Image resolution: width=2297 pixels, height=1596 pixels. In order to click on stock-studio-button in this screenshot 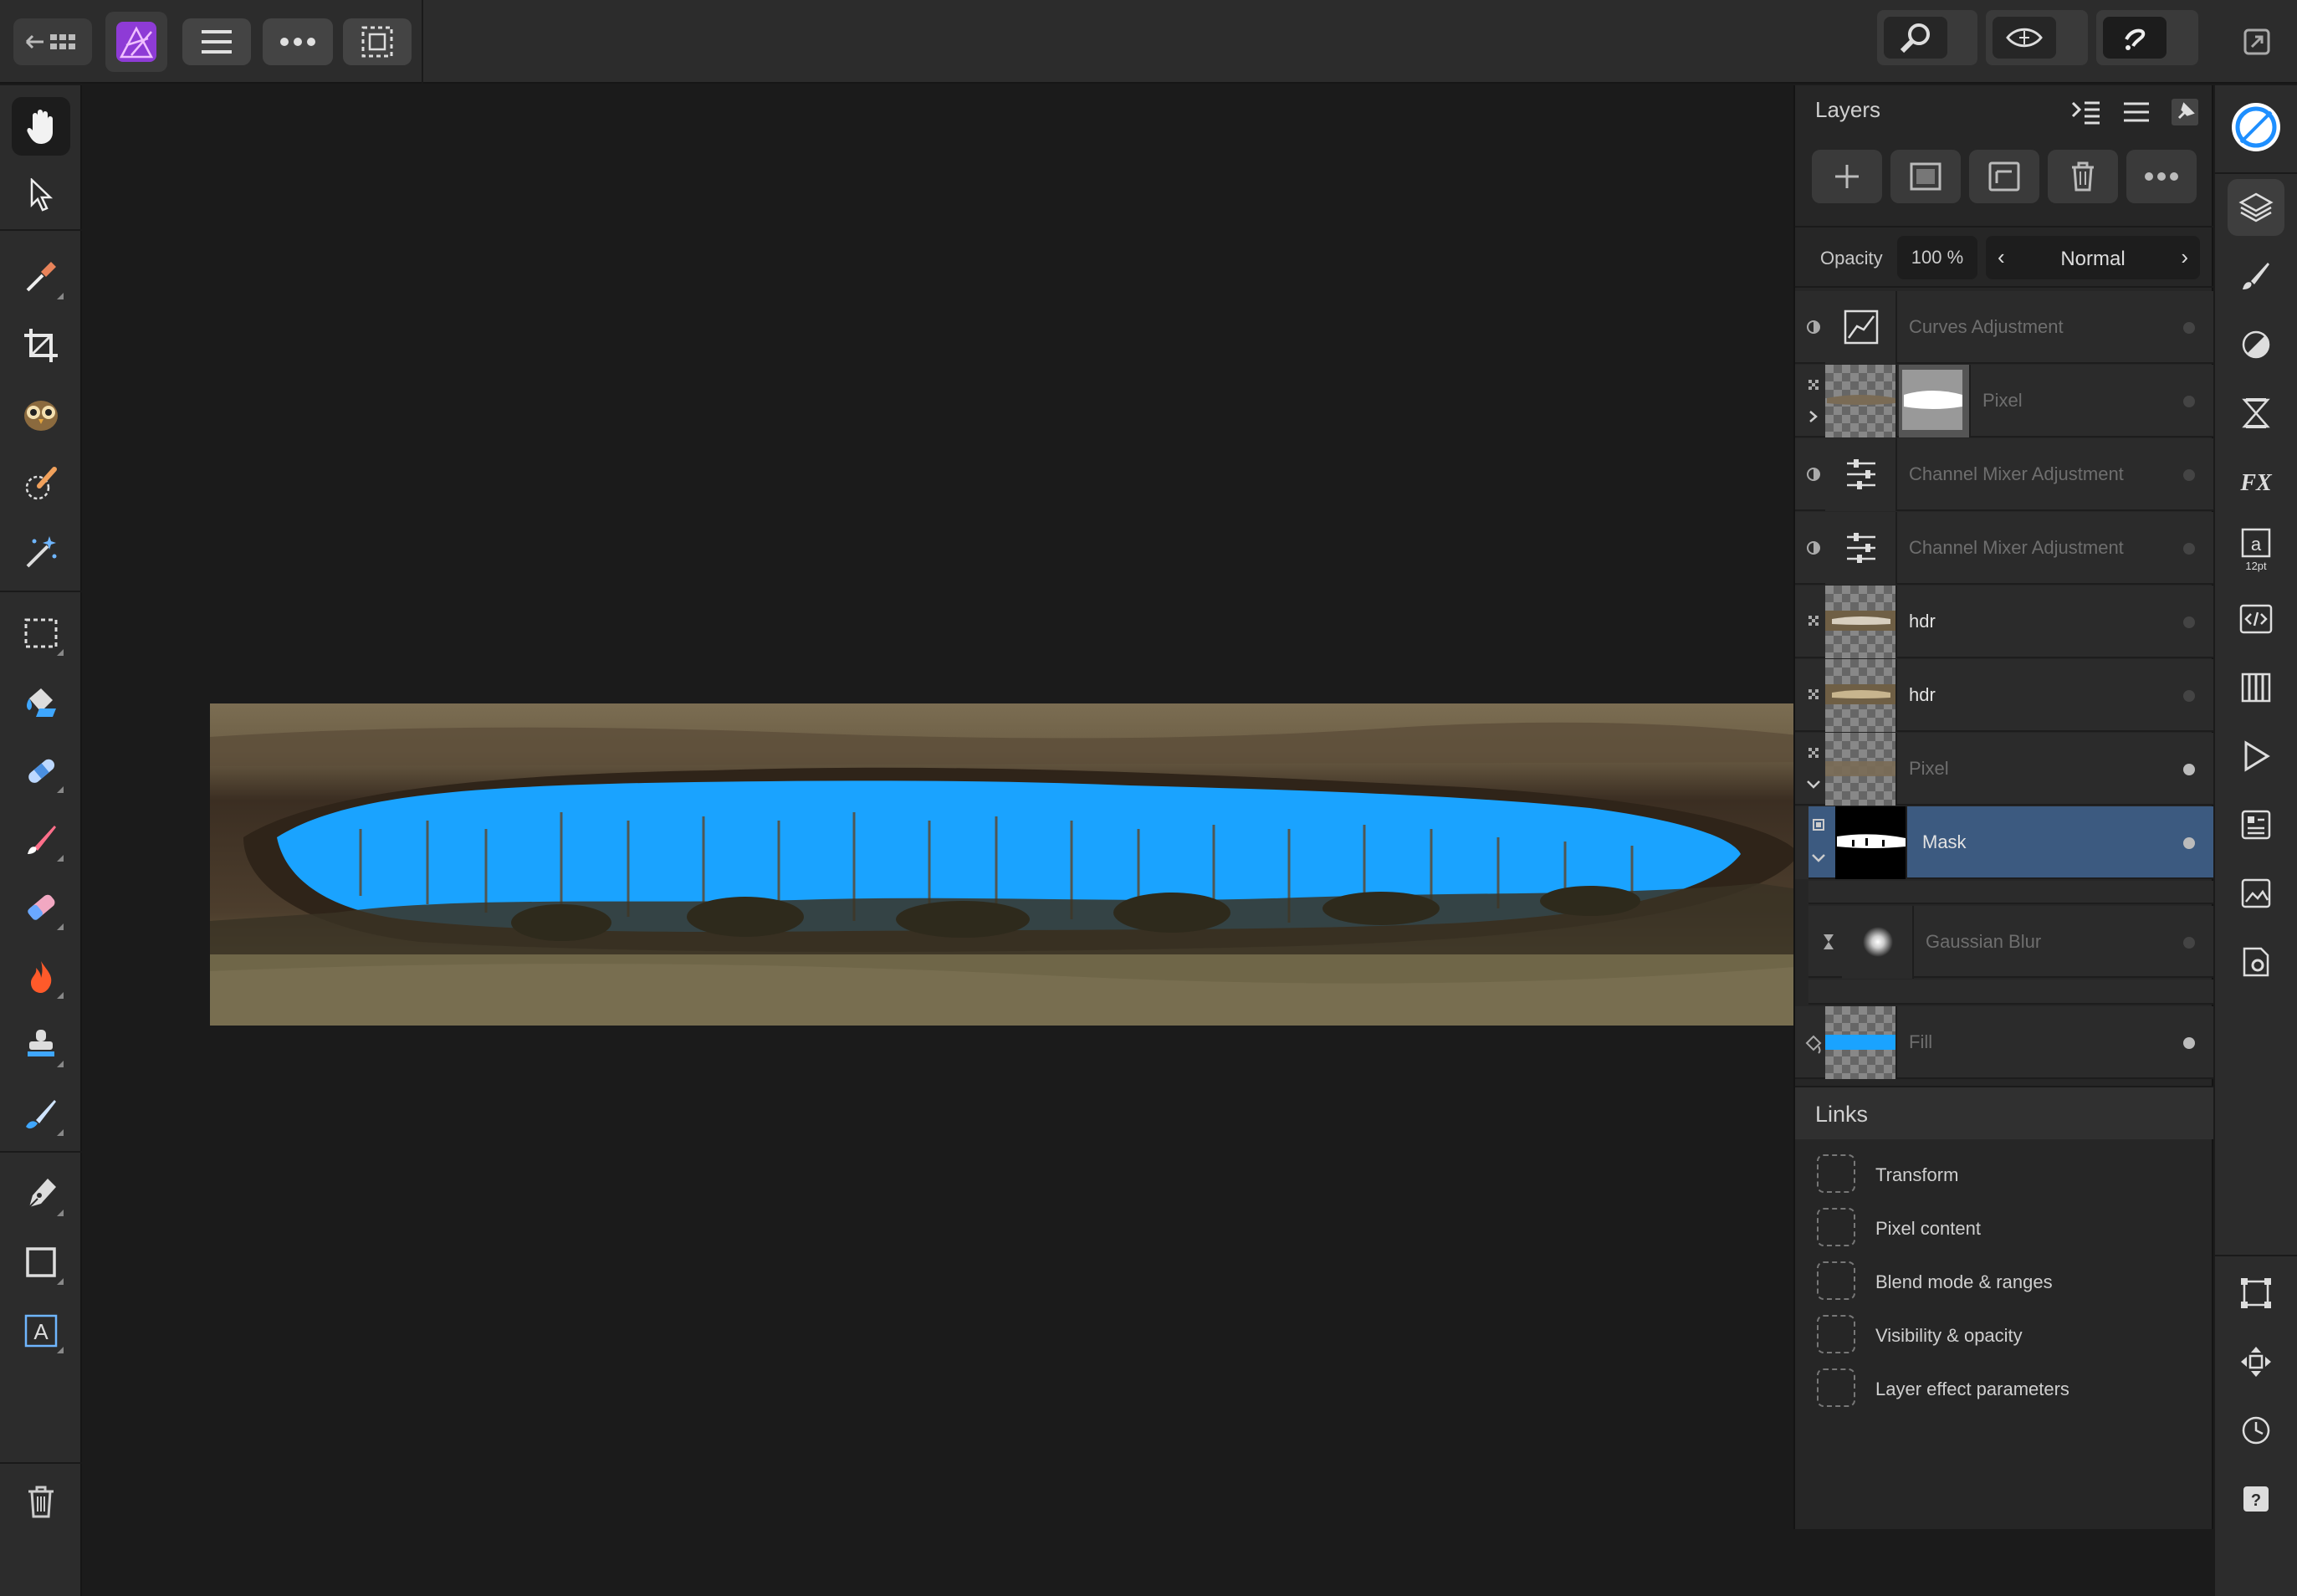, I will do `click(2256, 825)`.